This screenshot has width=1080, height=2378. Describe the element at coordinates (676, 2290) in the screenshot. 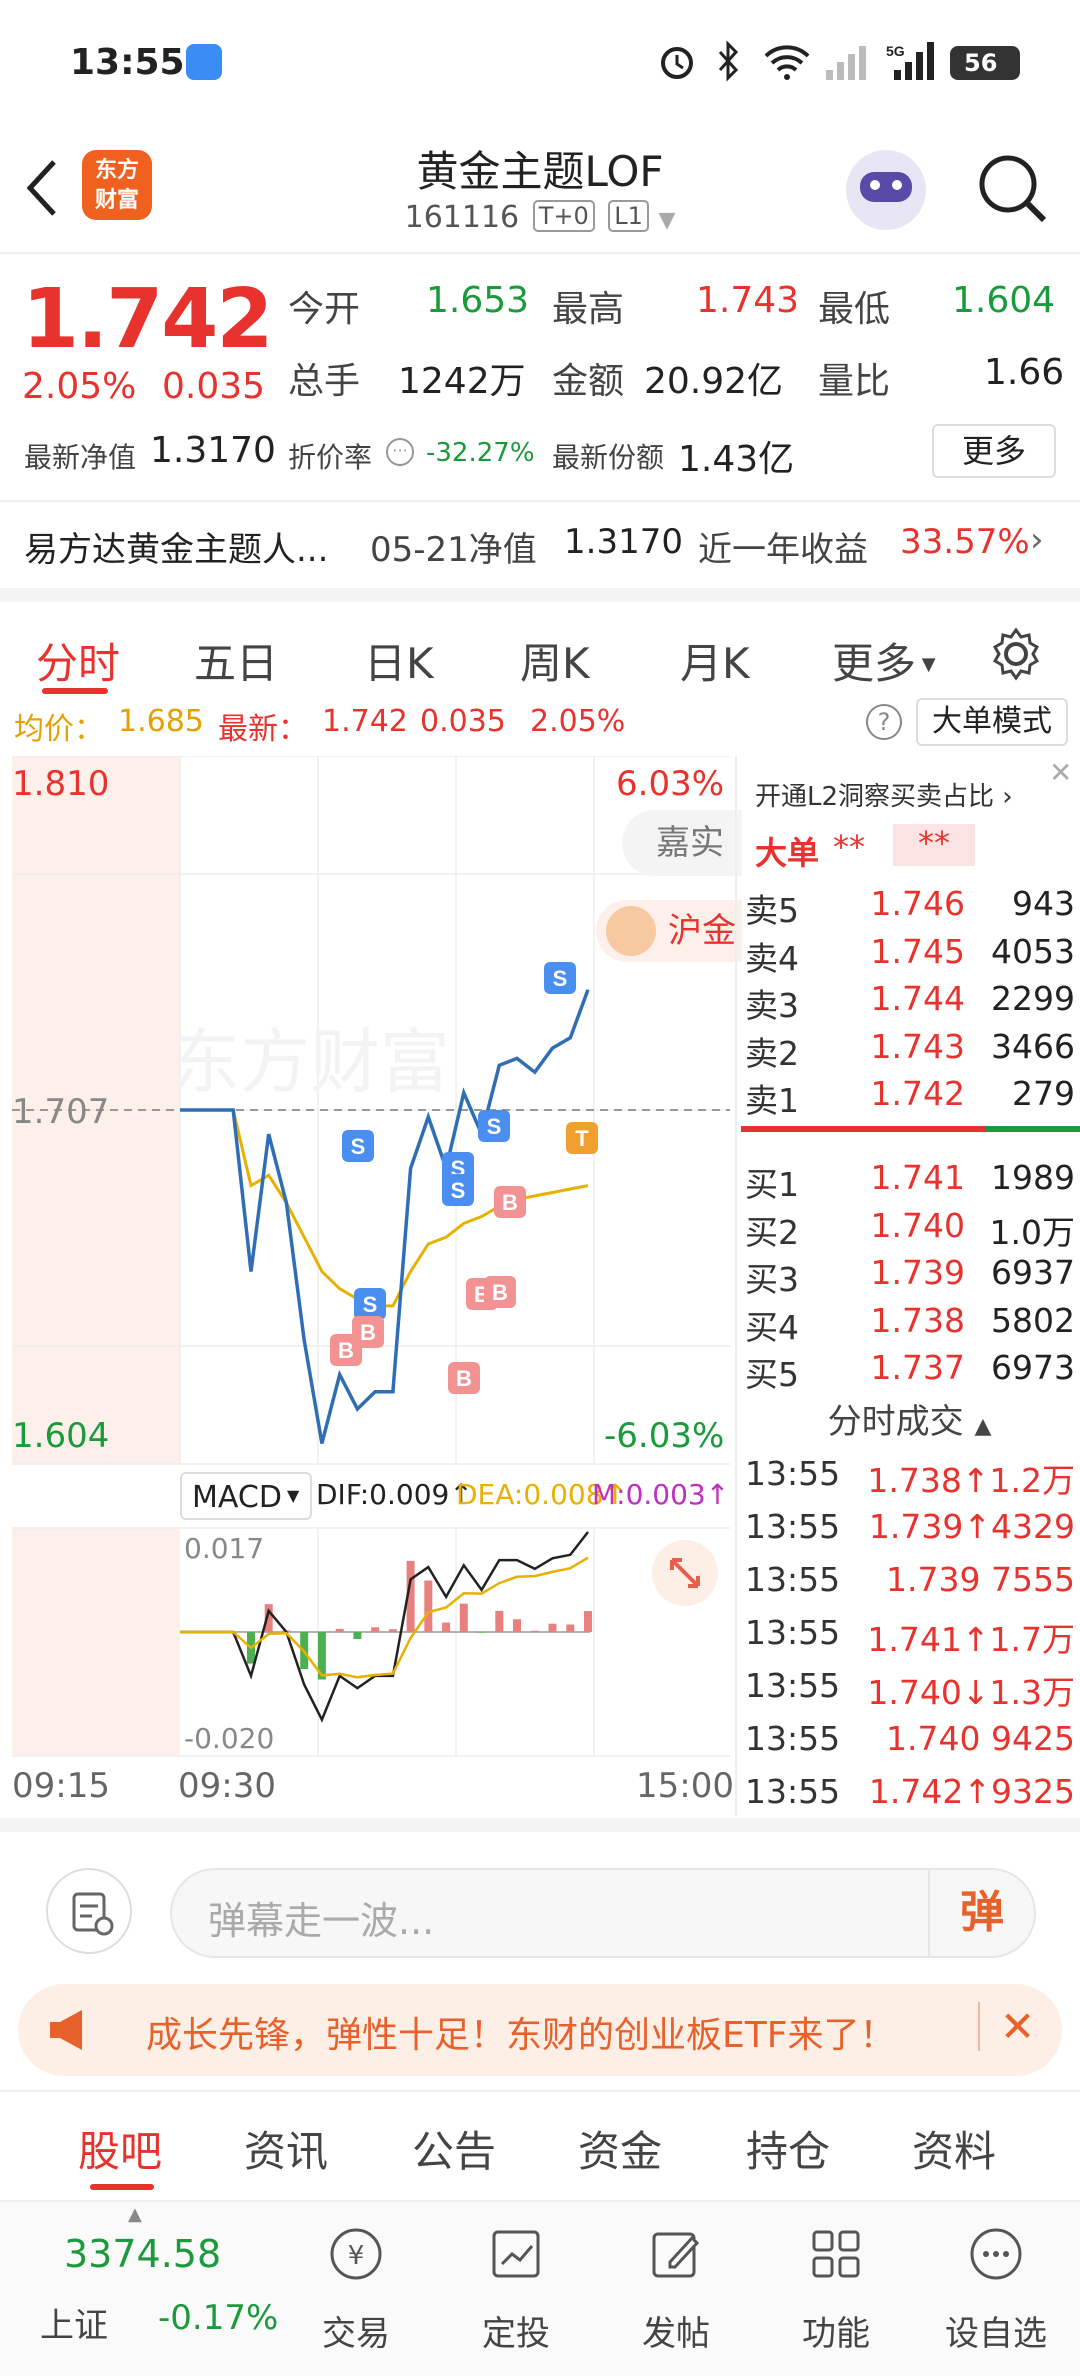

I see `nav-post: 发帖` at that location.